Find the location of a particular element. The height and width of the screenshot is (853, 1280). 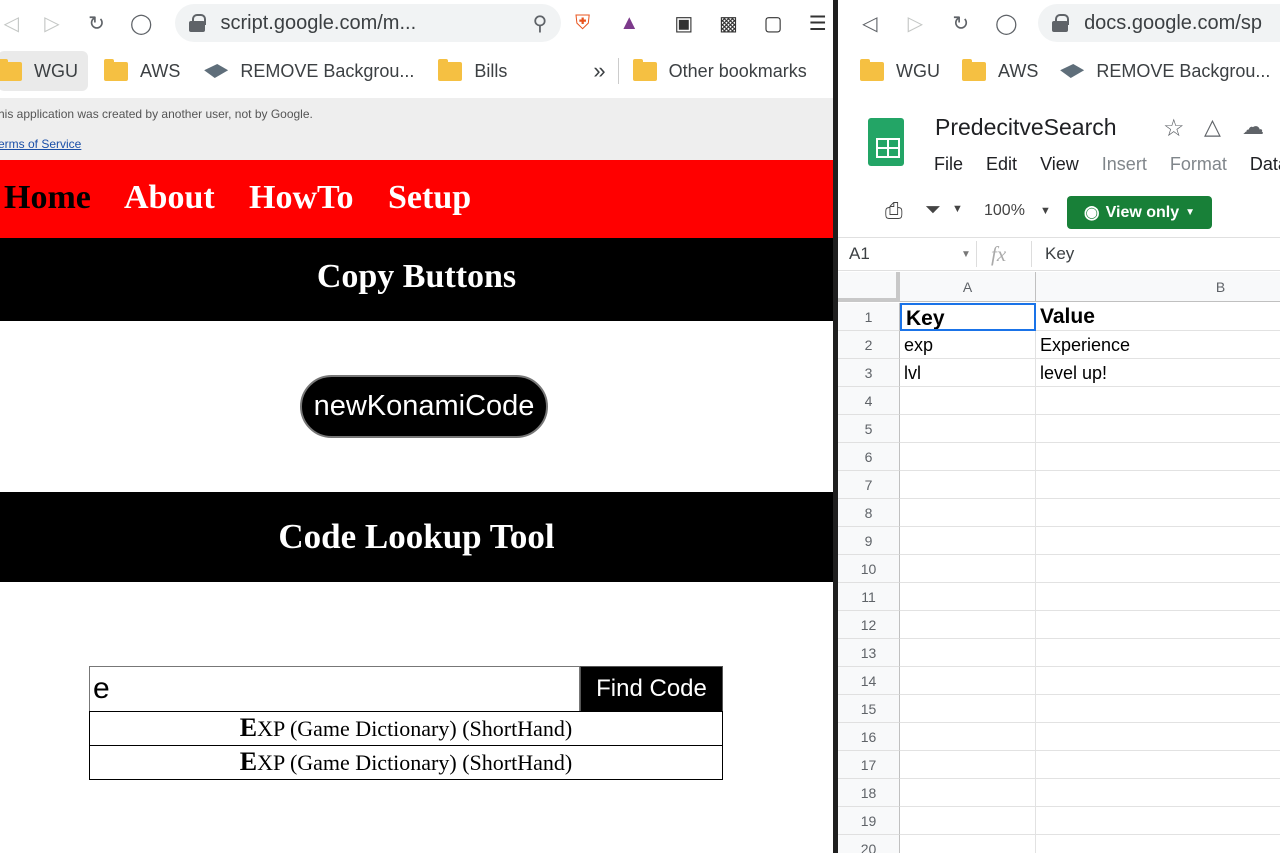

cell-a3: lvl is located at coordinates (968, 373).